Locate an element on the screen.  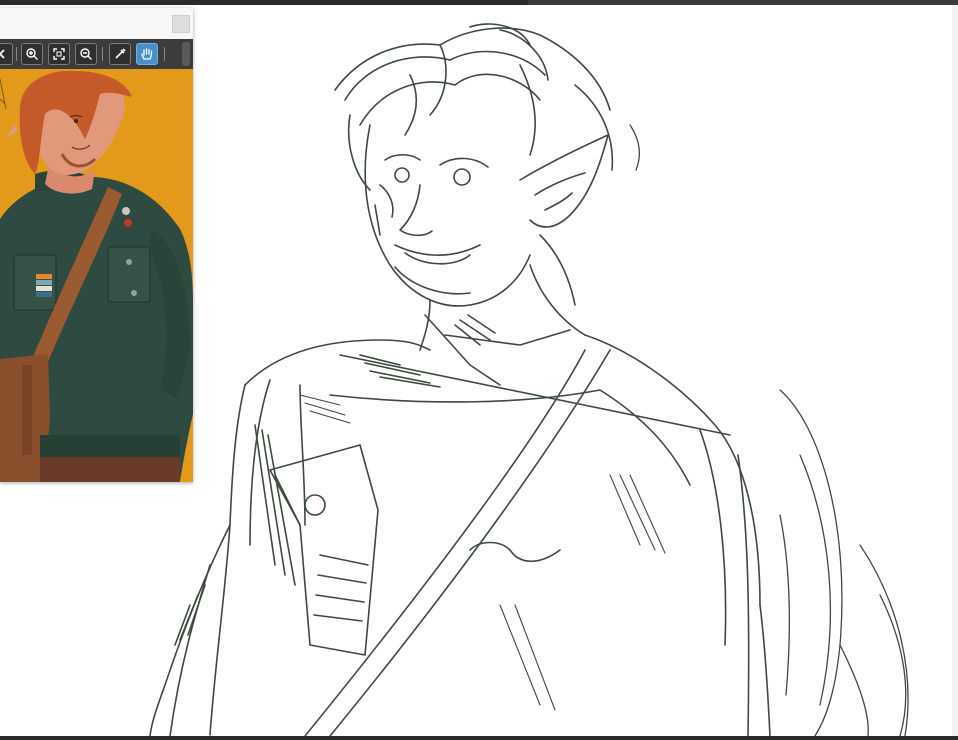
sketch-neck is located at coordinates (472, 311).